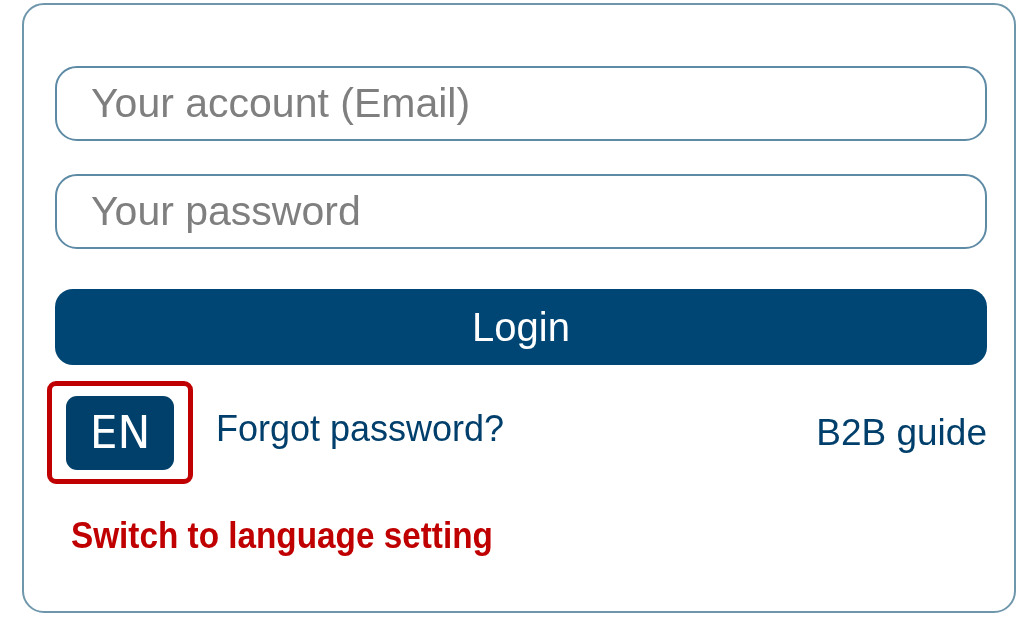 The width and height of the screenshot is (1020, 617). I want to click on forgot-password-link: Forgot password?, so click(360, 428).